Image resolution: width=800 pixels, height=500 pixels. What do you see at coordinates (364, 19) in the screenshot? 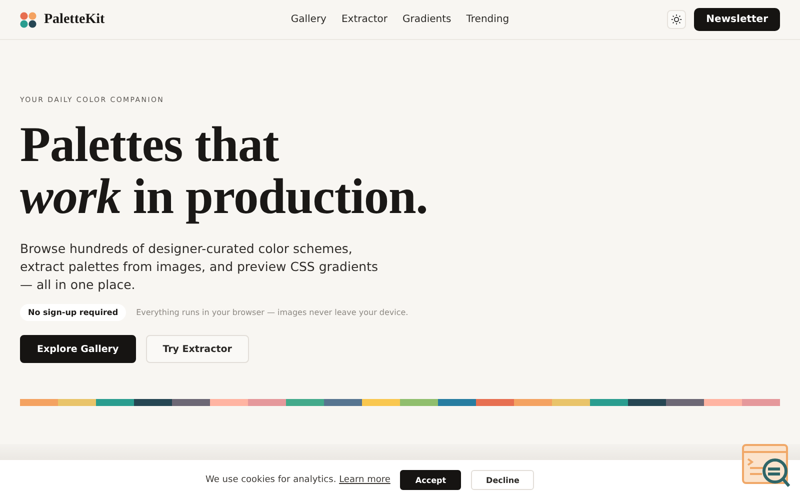
I see `nav-link: Extractor` at bounding box center [364, 19].